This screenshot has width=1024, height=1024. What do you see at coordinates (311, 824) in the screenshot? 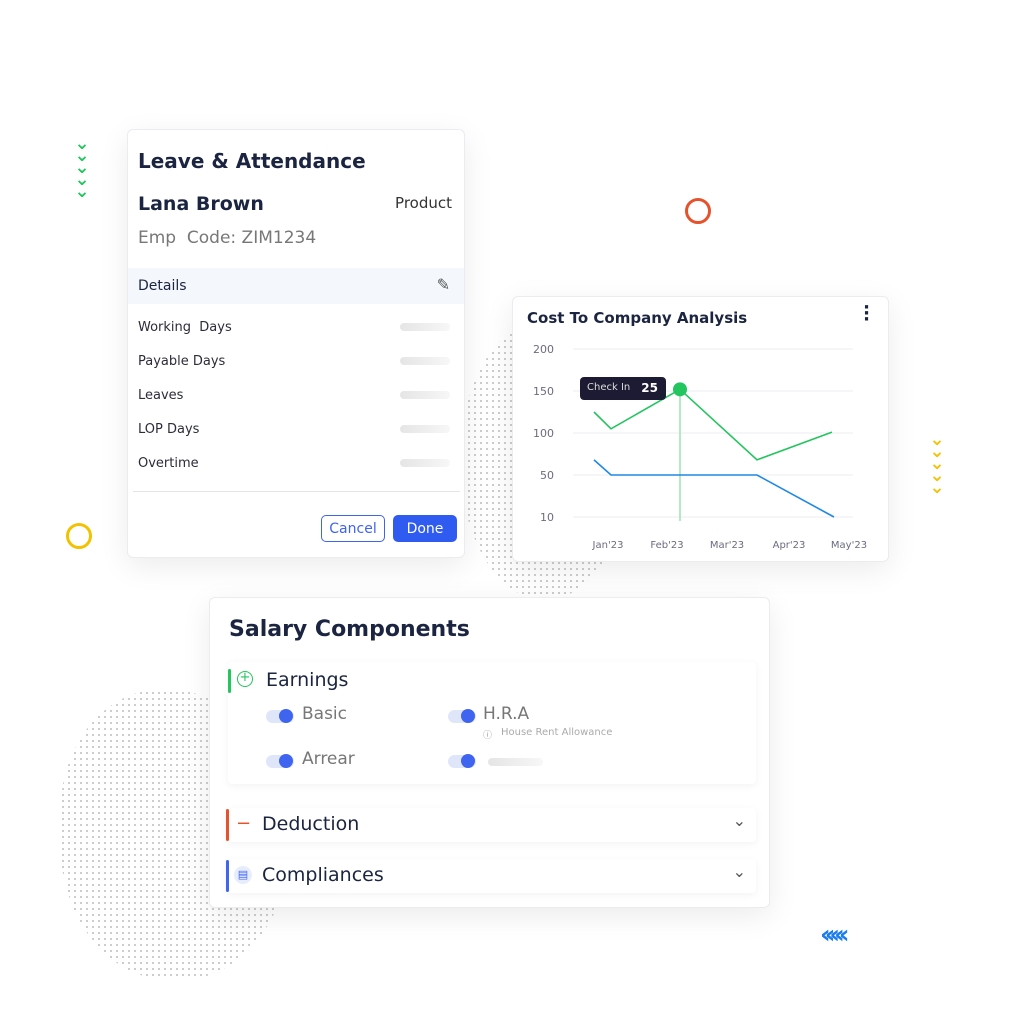
I see `deduction-label: Deduction` at bounding box center [311, 824].